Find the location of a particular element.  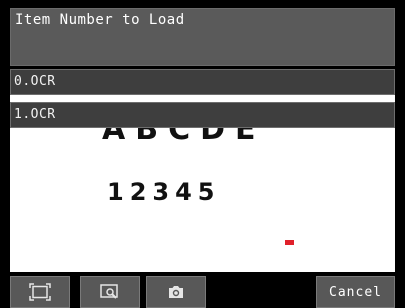

image-text-digits: 12345 is located at coordinates (164, 192).